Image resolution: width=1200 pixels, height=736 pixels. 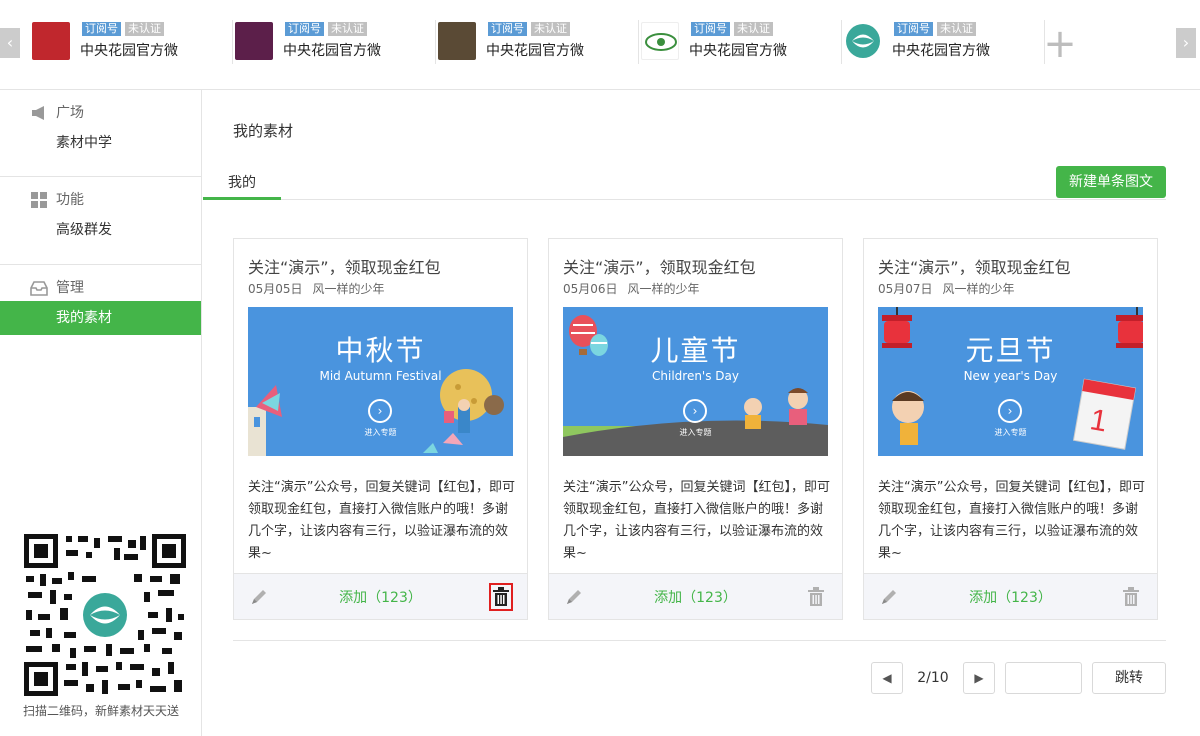 I want to click on add-account-button: +, so click(x=1060, y=44).